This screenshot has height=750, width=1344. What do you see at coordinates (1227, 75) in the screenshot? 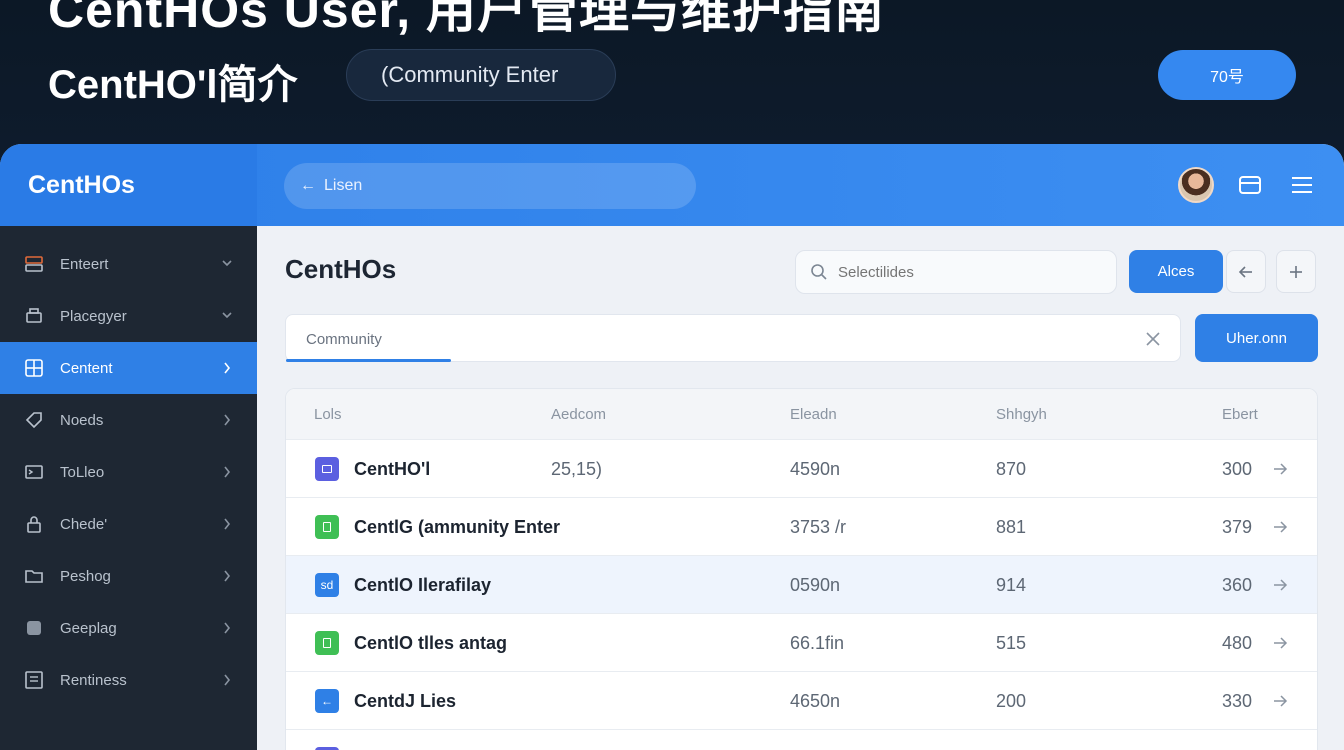
I see `banner-button: 70号` at bounding box center [1227, 75].